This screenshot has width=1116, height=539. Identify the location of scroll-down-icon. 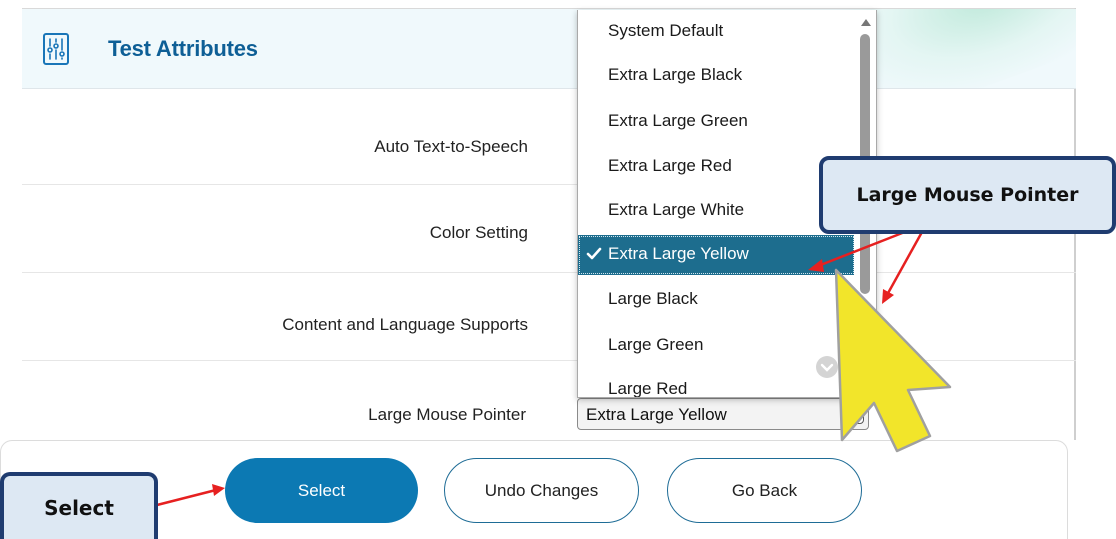
(827, 367).